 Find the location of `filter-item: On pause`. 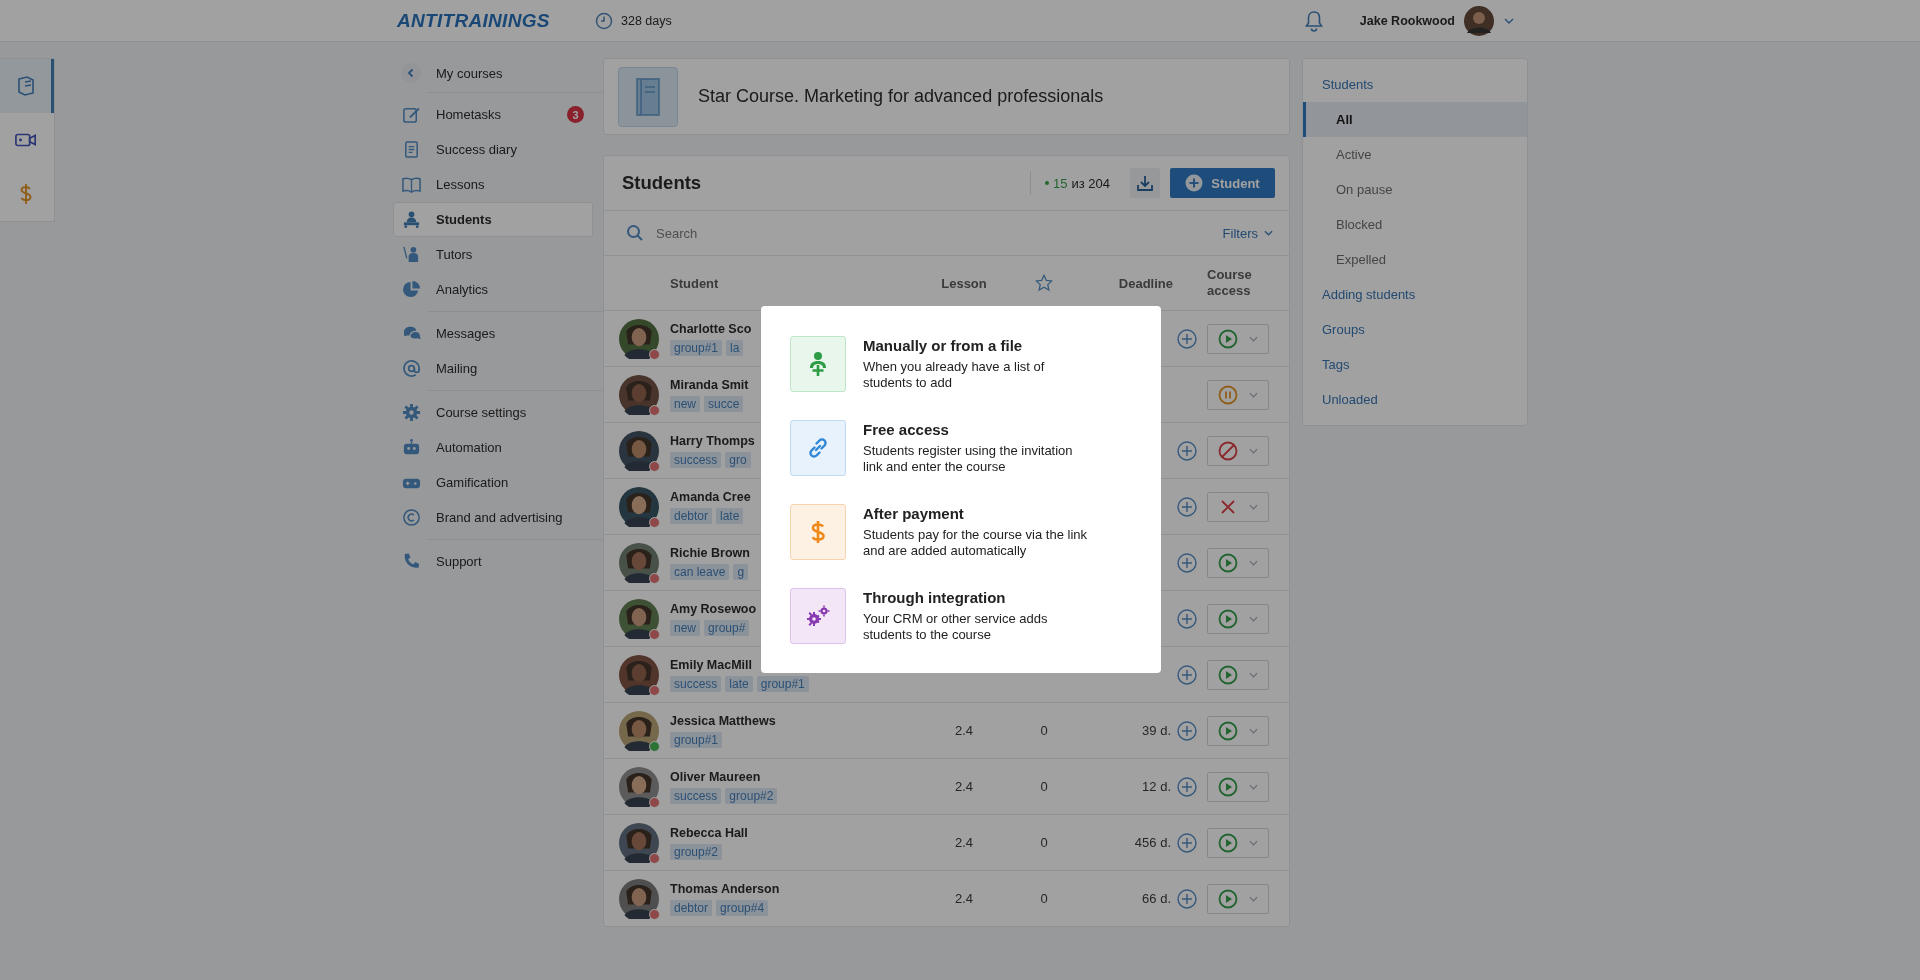

filter-item: On pause is located at coordinates (1415, 189).